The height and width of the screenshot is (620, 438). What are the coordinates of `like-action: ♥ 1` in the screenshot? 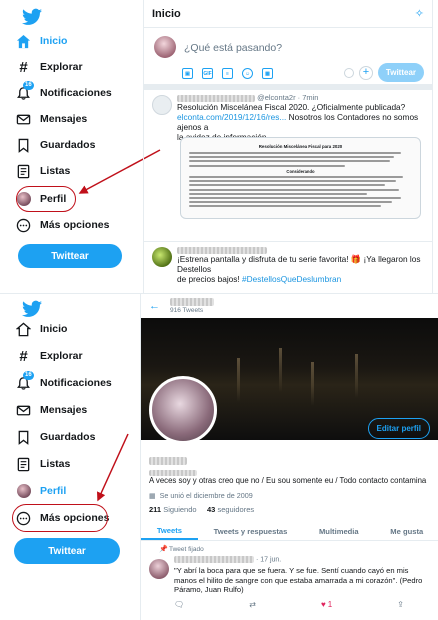 It's located at (326, 604).